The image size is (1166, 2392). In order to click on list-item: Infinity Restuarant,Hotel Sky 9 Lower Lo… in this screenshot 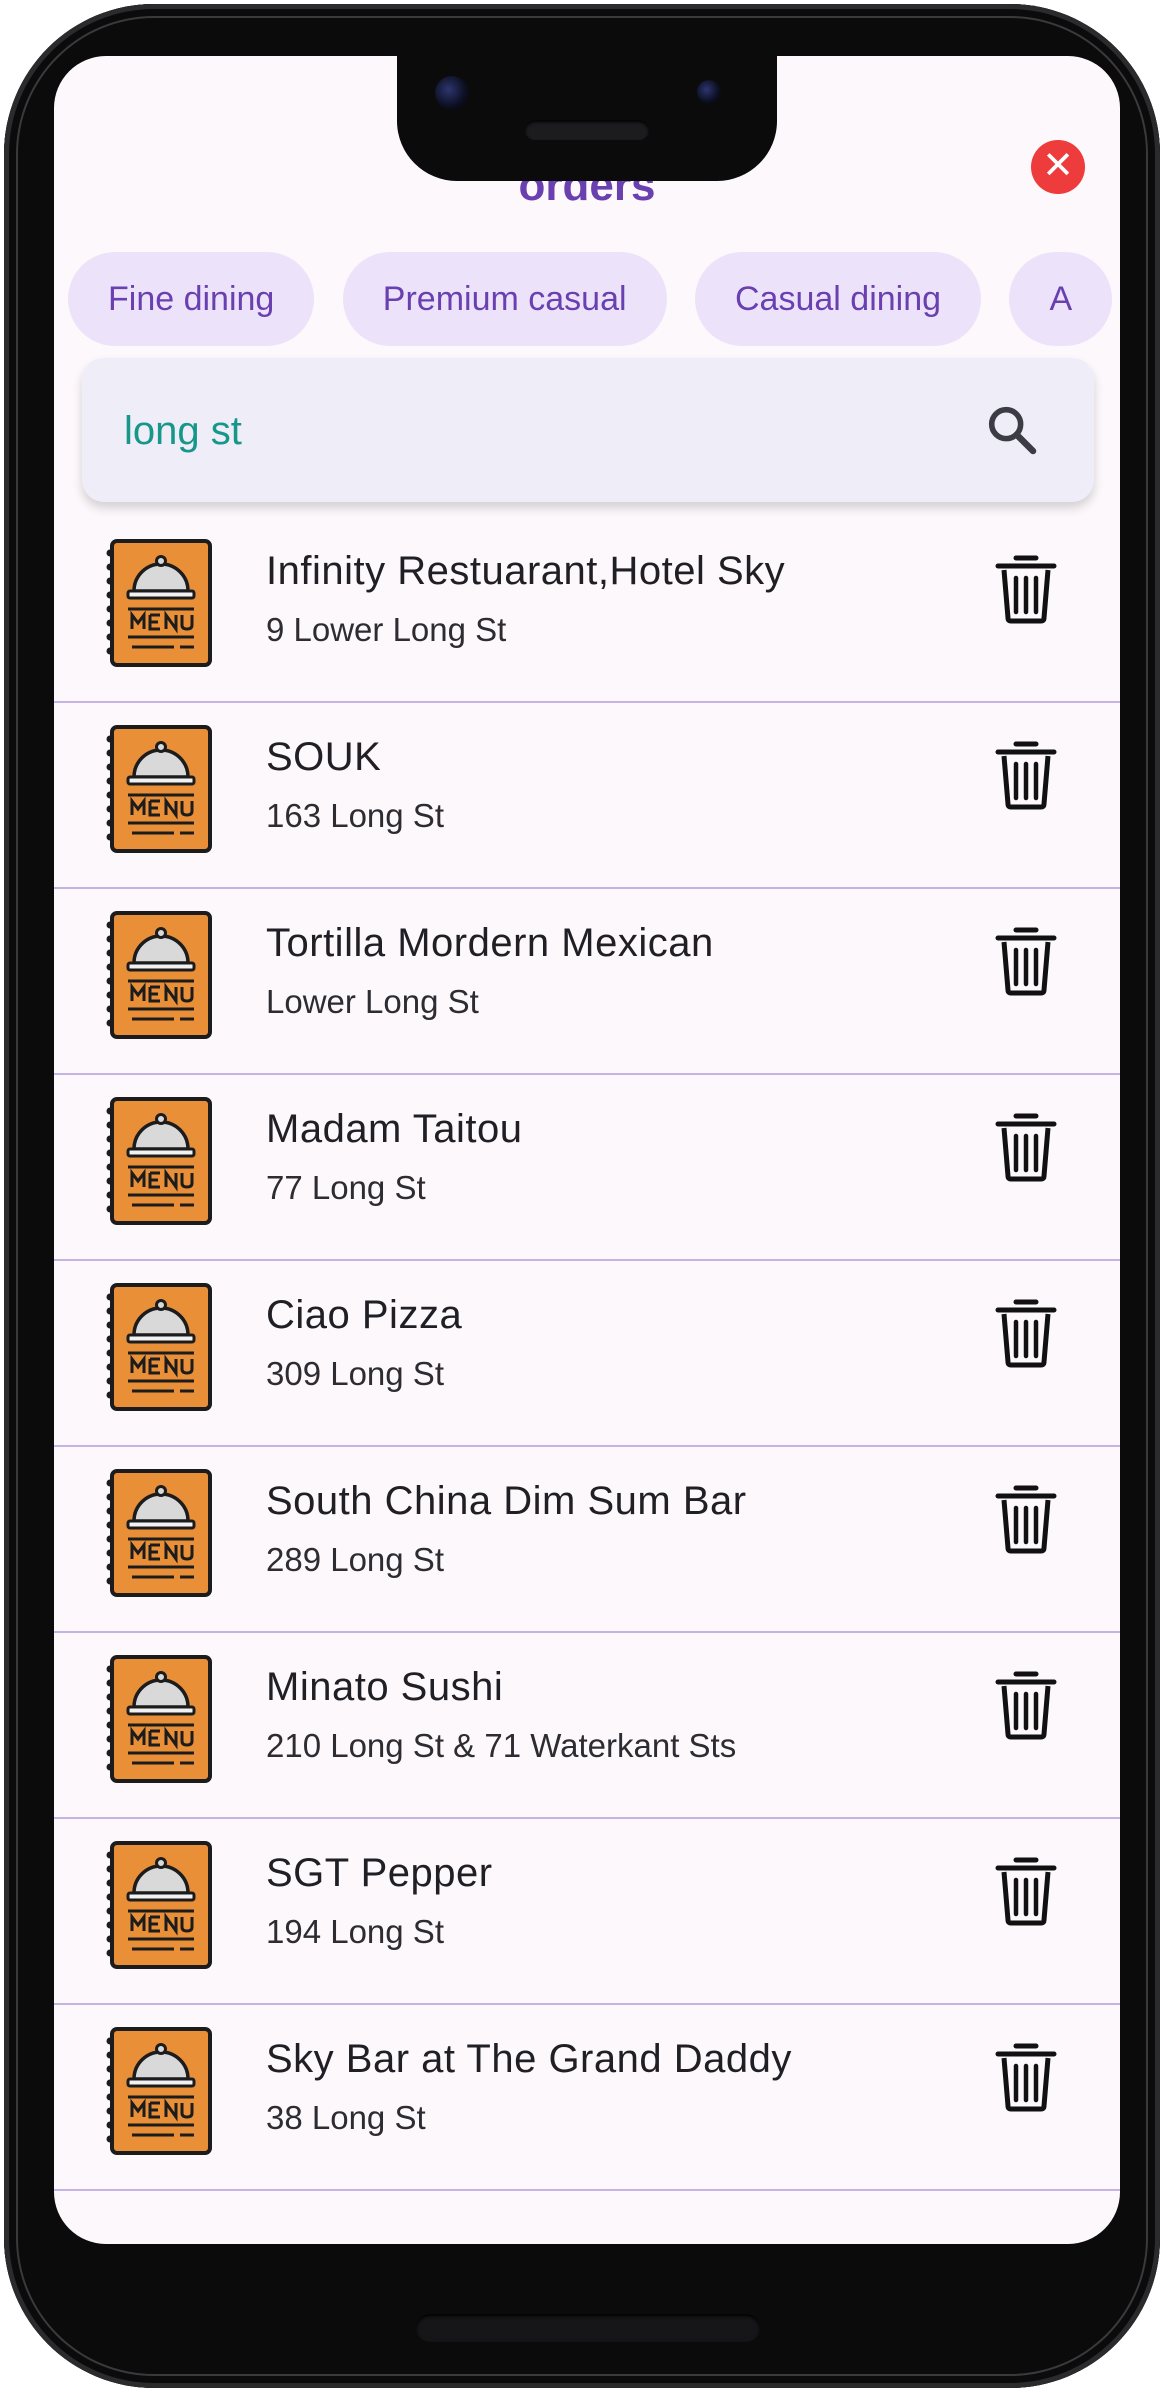, I will do `click(587, 610)`.